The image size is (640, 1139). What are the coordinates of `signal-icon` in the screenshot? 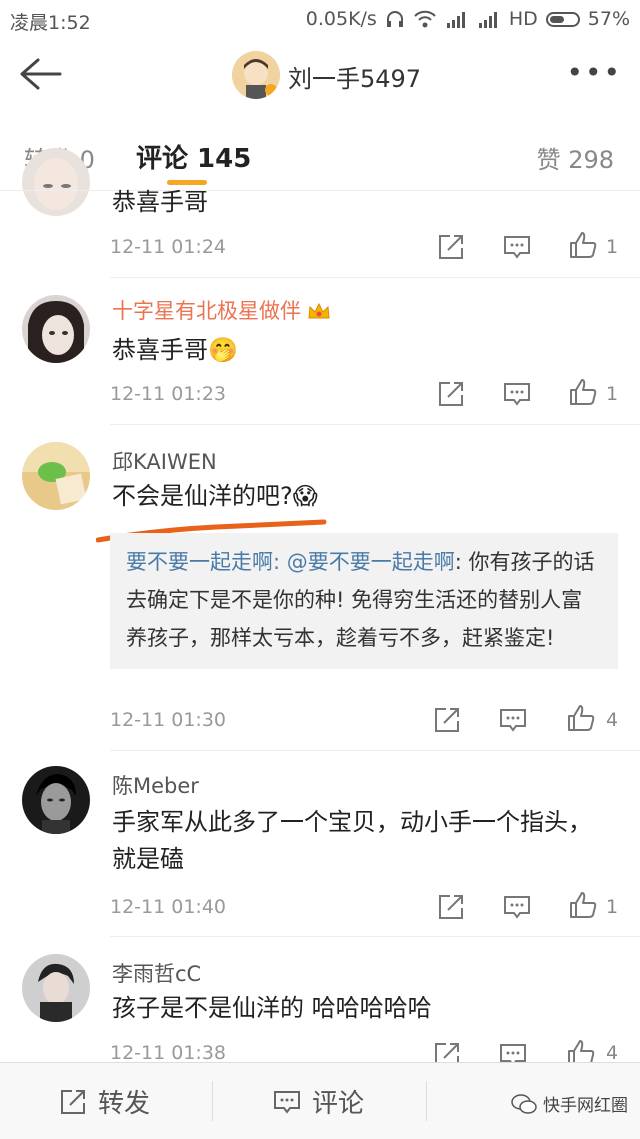 It's located at (455, 20).